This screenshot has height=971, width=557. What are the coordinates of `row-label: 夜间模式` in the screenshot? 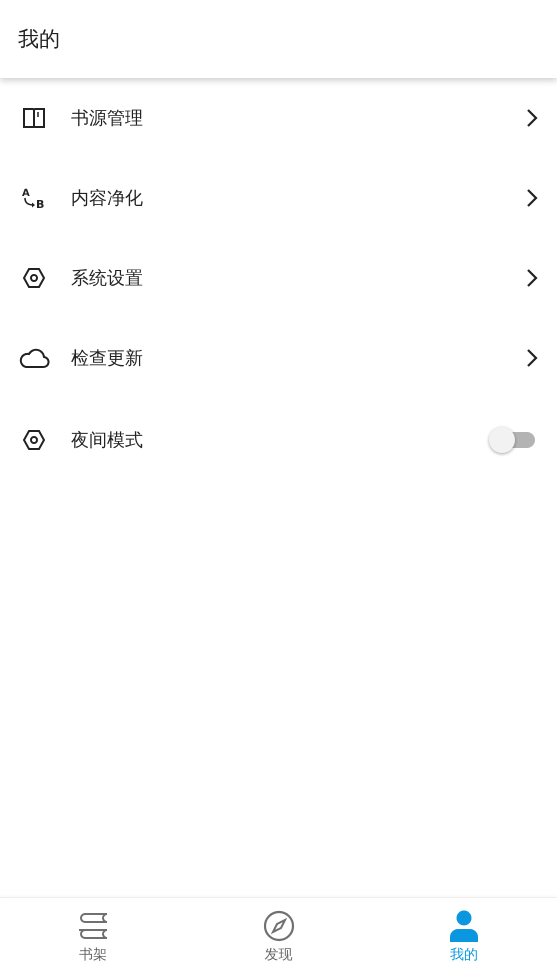 It's located at (107, 440).